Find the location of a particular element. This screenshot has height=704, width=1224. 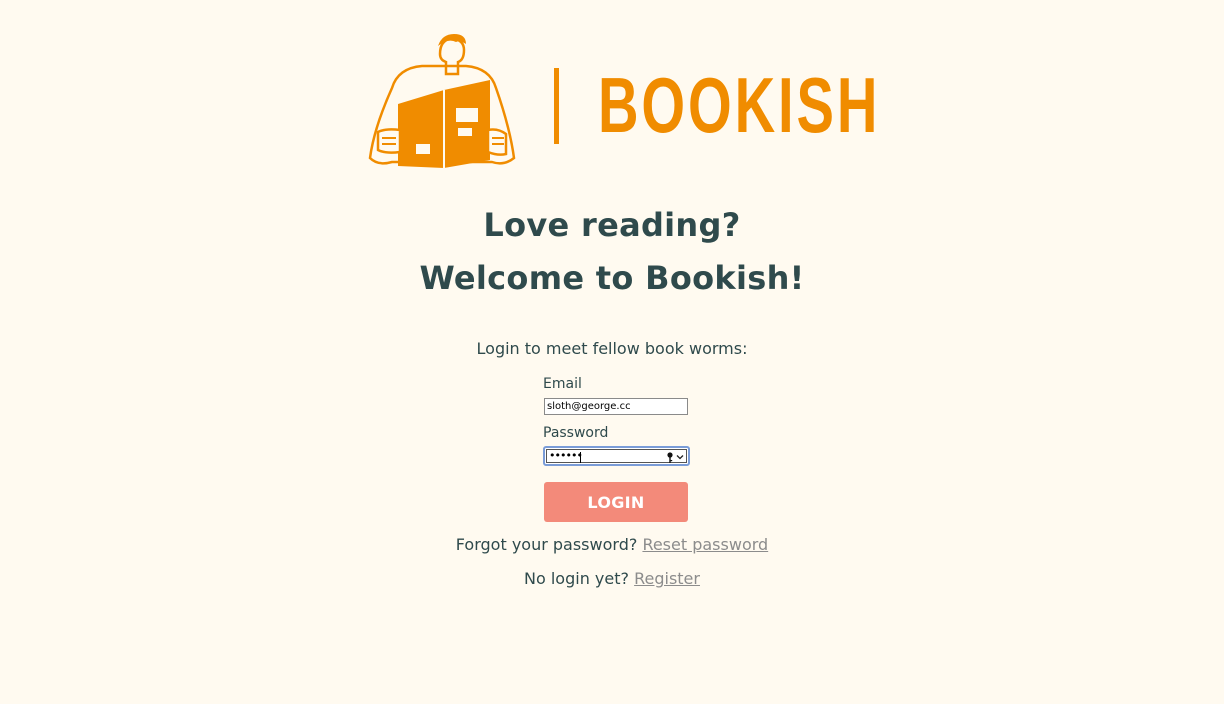

logo-wordmark: BOOKISH is located at coordinates (739, 105).